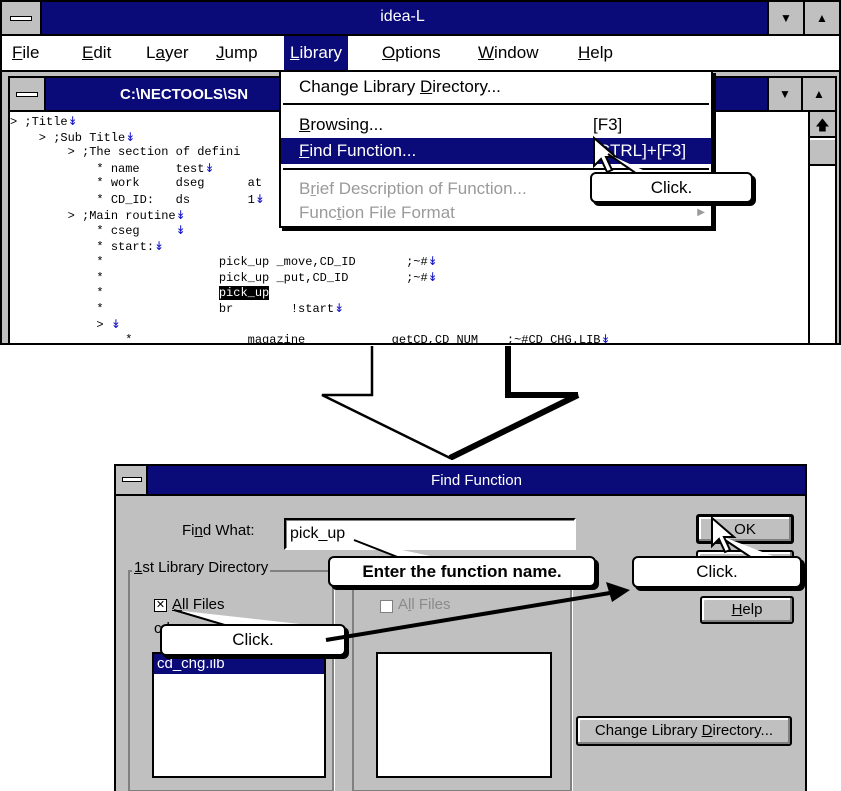 This screenshot has width=841, height=791. I want to click on menu-item-function-file-format: Function File Format ▶, so click(496, 213).